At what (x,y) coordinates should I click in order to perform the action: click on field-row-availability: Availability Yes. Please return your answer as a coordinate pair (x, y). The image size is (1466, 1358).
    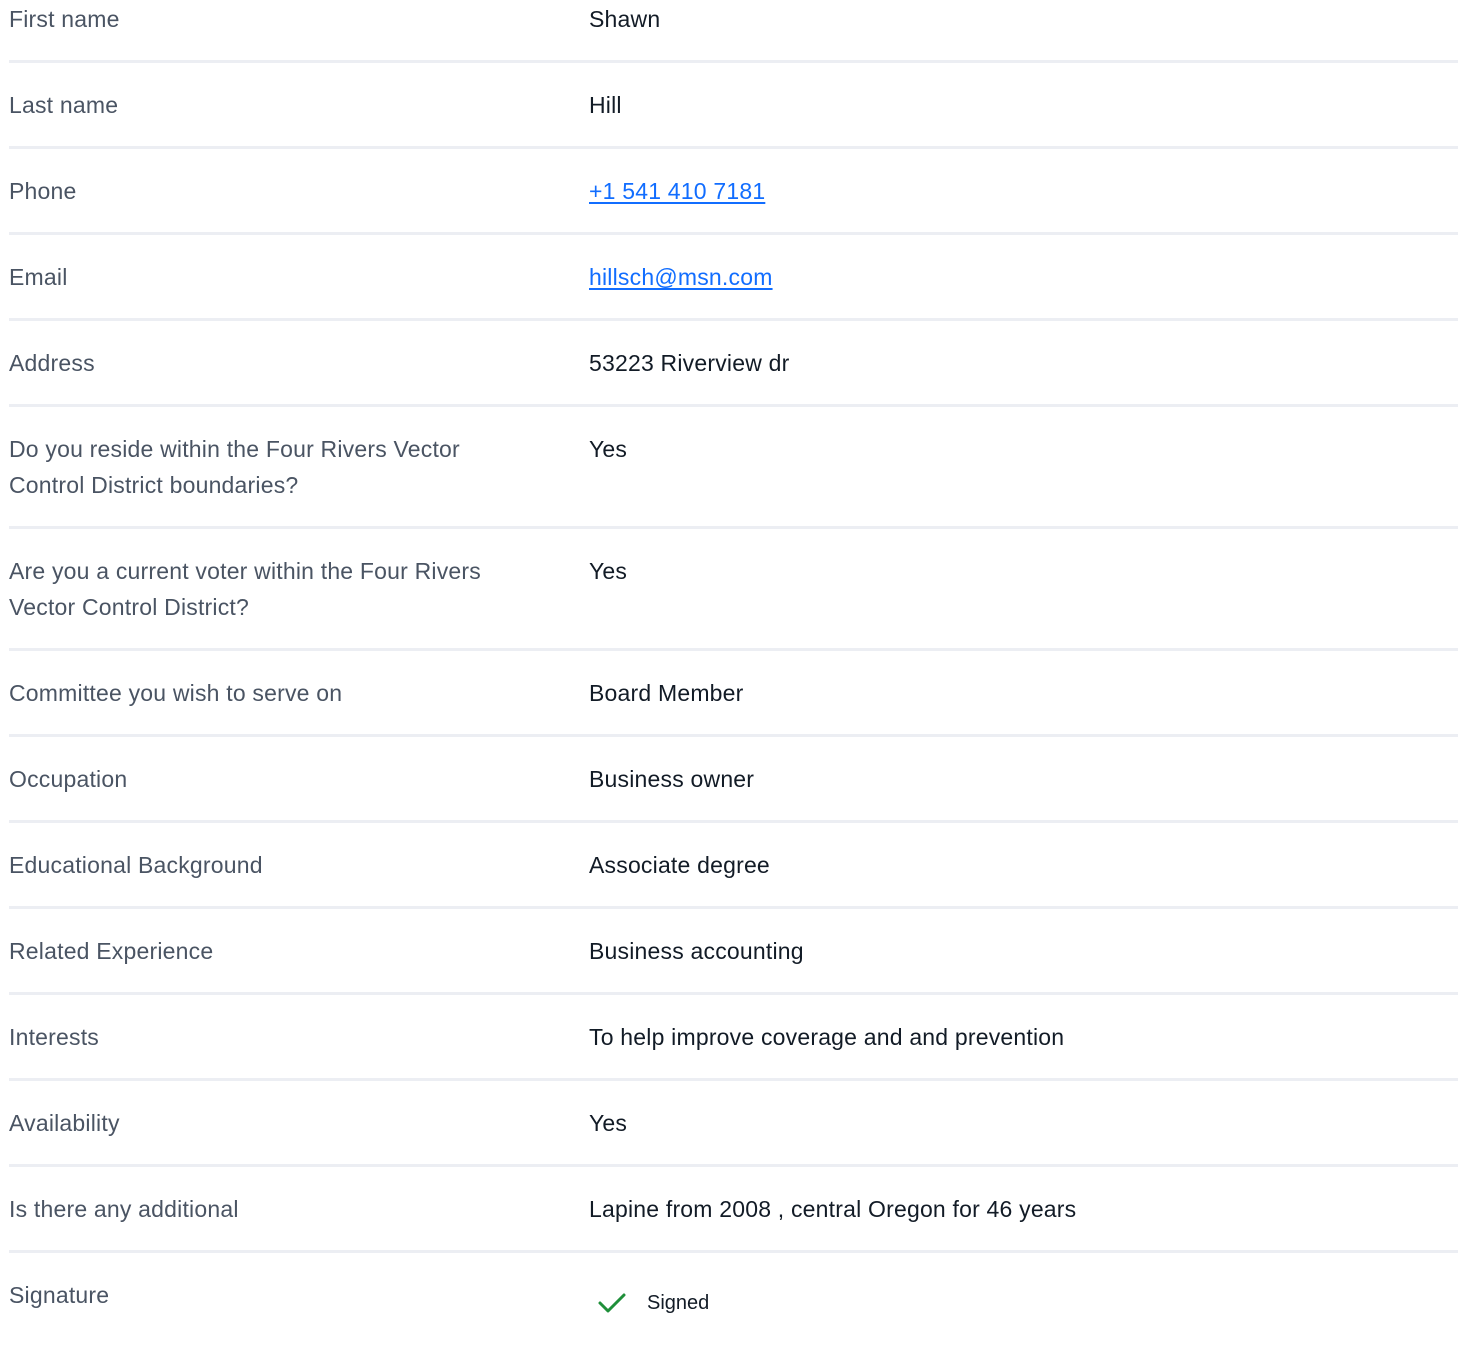
    Looking at the image, I should click on (733, 1136).